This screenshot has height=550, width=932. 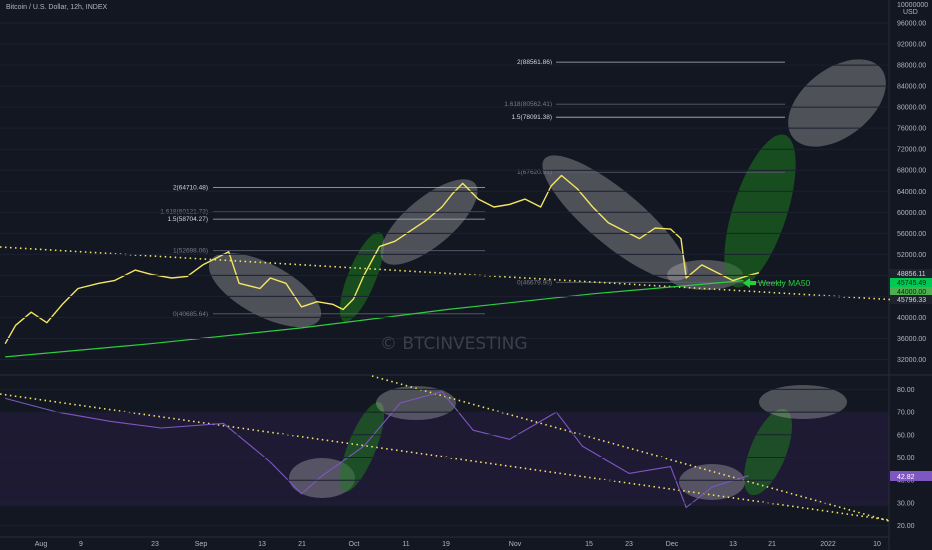 What do you see at coordinates (906, 458) in the screenshot?
I see `rsi-tick-label: 50.00` at bounding box center [906, 458].